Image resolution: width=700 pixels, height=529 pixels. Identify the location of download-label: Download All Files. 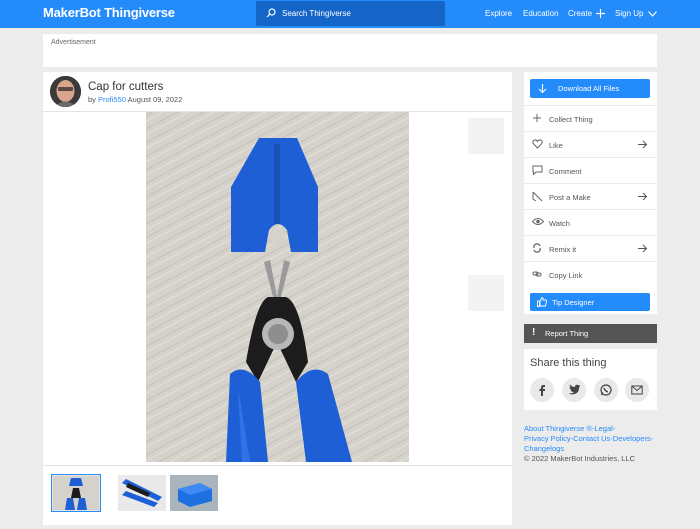
(589, 88).